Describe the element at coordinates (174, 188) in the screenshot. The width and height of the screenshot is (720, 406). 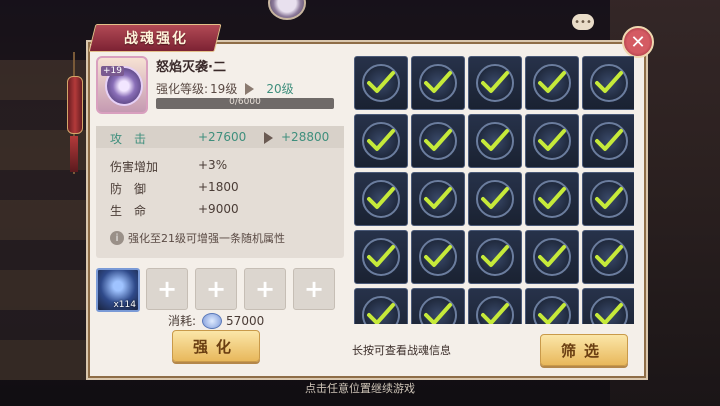
I see `stat-row: 防 御 +1800` at that location.